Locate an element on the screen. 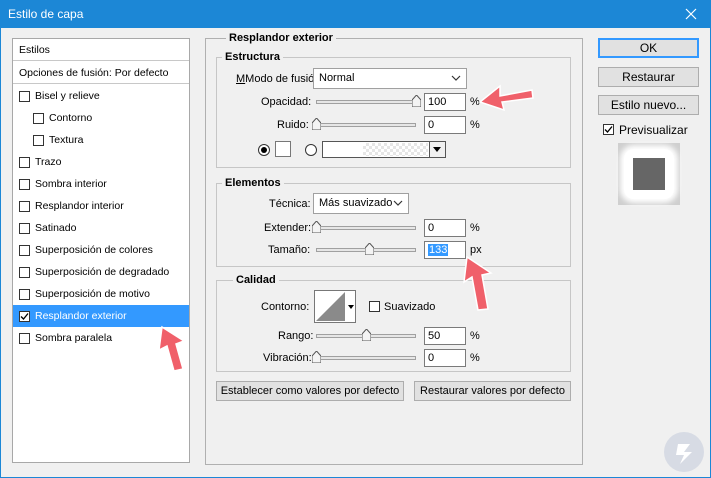 The image size is (711, 478). styles-header-label: Estilos is located at coordinates (34, 49).